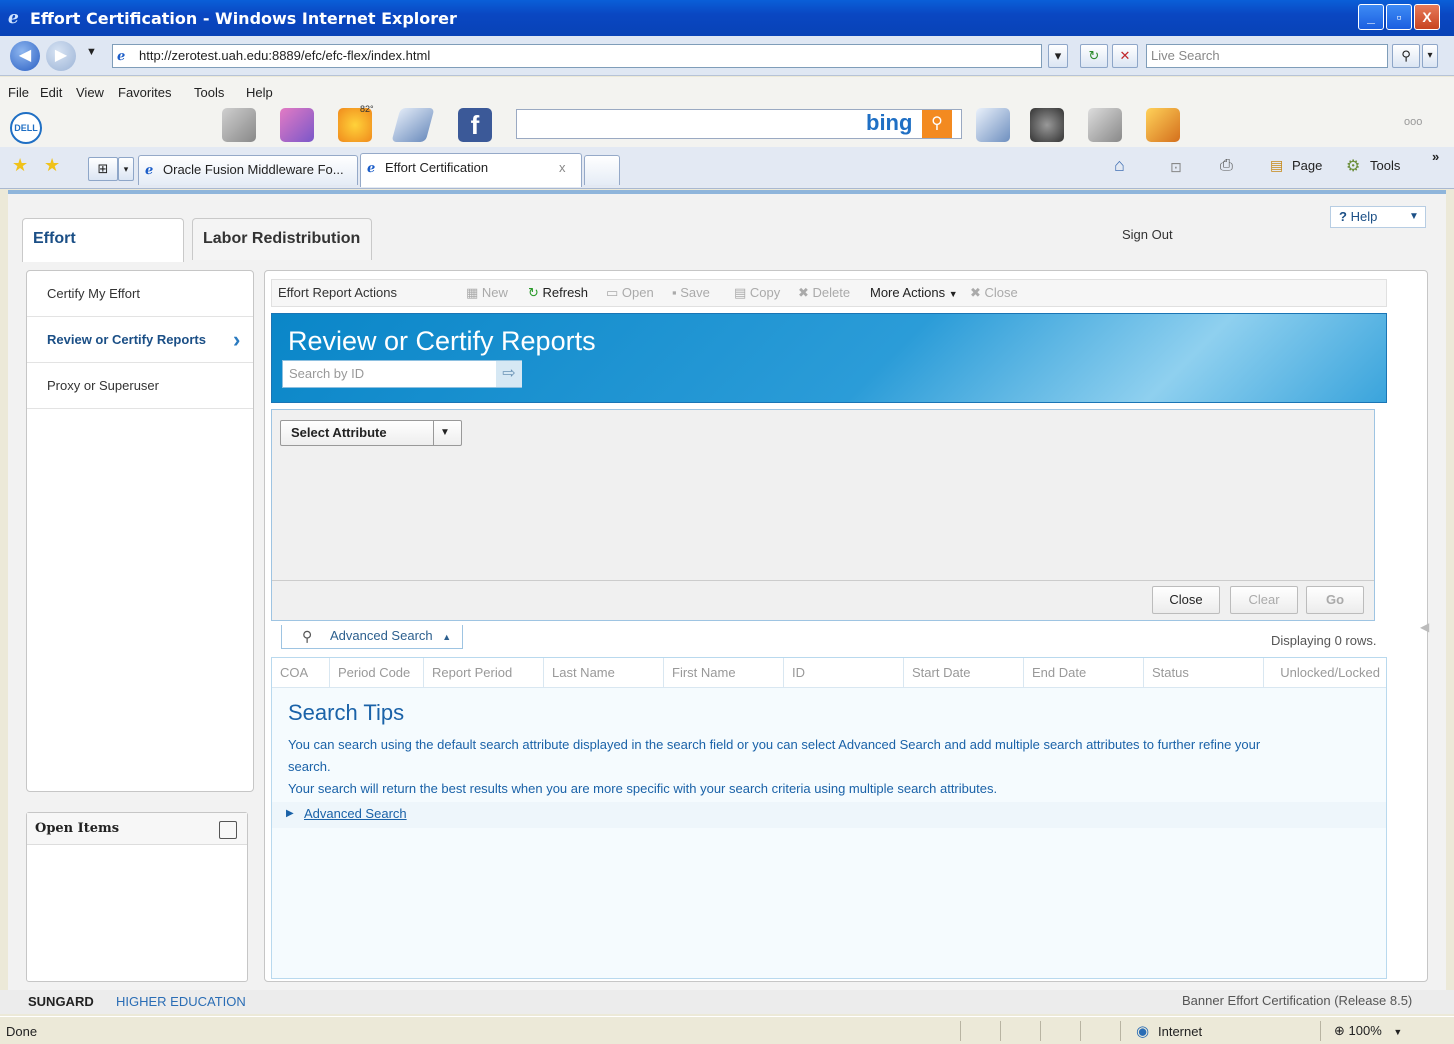  What do you see at coordinates (724, 673) in the screenshot?
I see `col-first-name: First Name` at bounding box center [724, 673].